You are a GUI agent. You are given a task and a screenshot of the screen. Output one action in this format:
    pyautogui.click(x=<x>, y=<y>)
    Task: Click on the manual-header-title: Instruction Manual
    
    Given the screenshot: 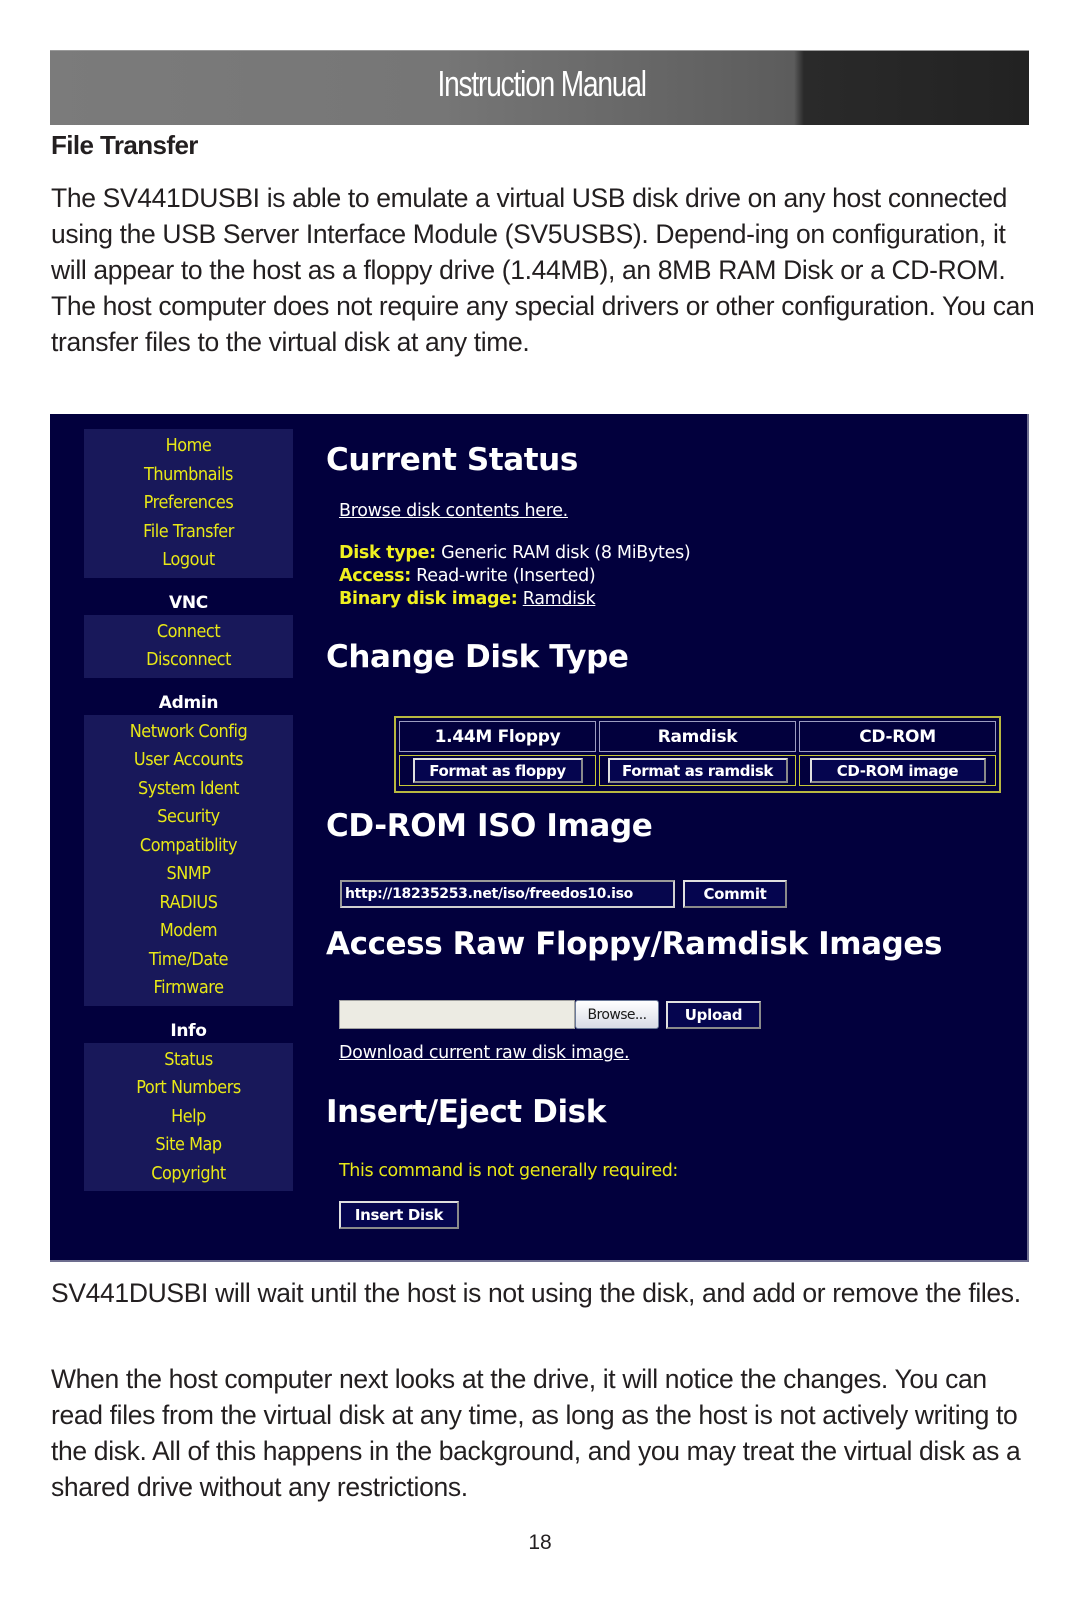 What is the action you would take?
    pyautogui.click(x=542, y=83)
    